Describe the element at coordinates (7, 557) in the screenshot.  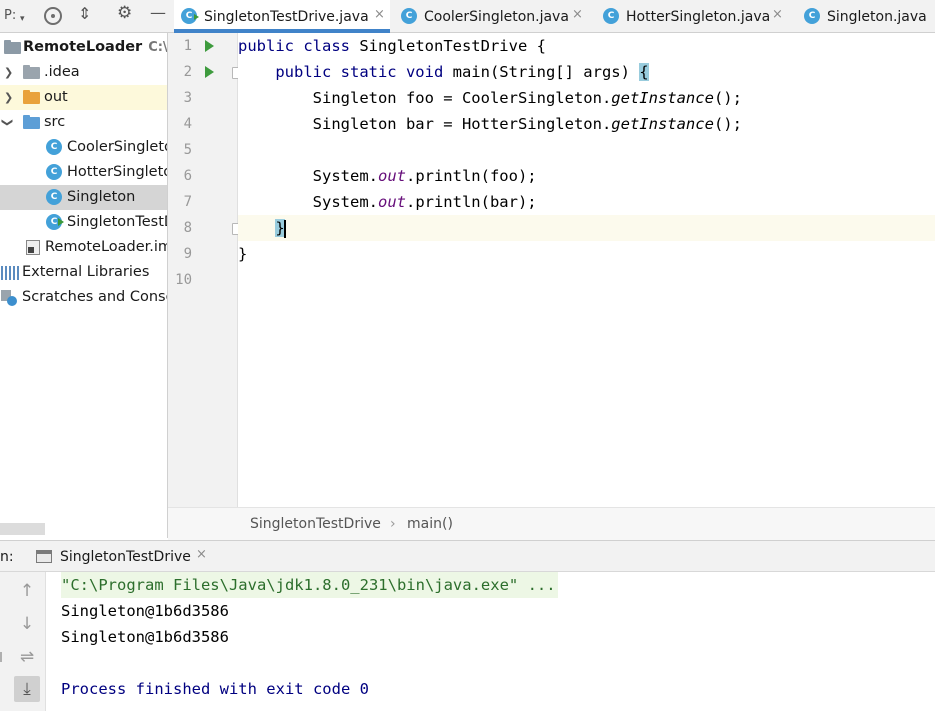
I see `run-panel-label: n:` at that location.